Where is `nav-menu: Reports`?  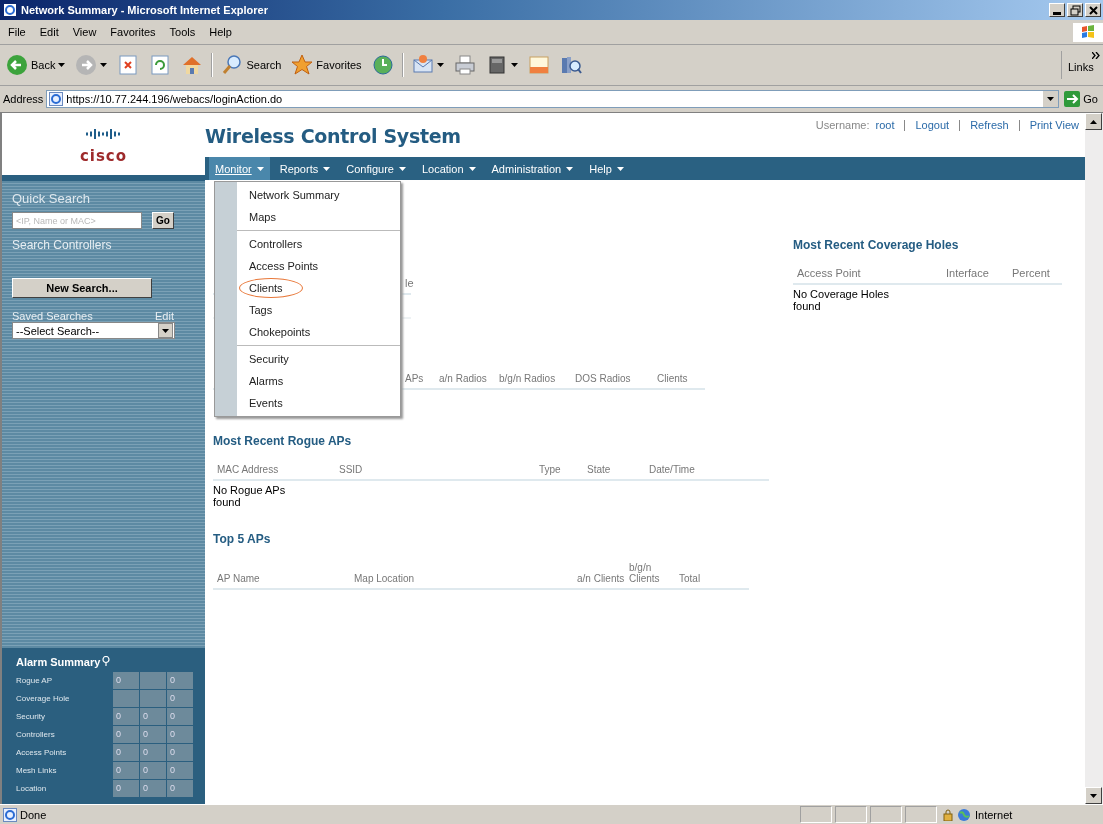
nav-menu: Reports is located at coordinates (305, 168).